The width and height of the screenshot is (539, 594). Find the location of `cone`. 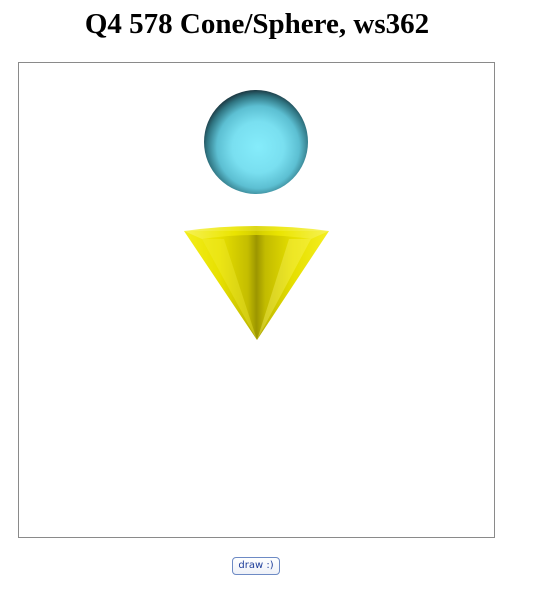

cone is located at coordinates (256, 283).